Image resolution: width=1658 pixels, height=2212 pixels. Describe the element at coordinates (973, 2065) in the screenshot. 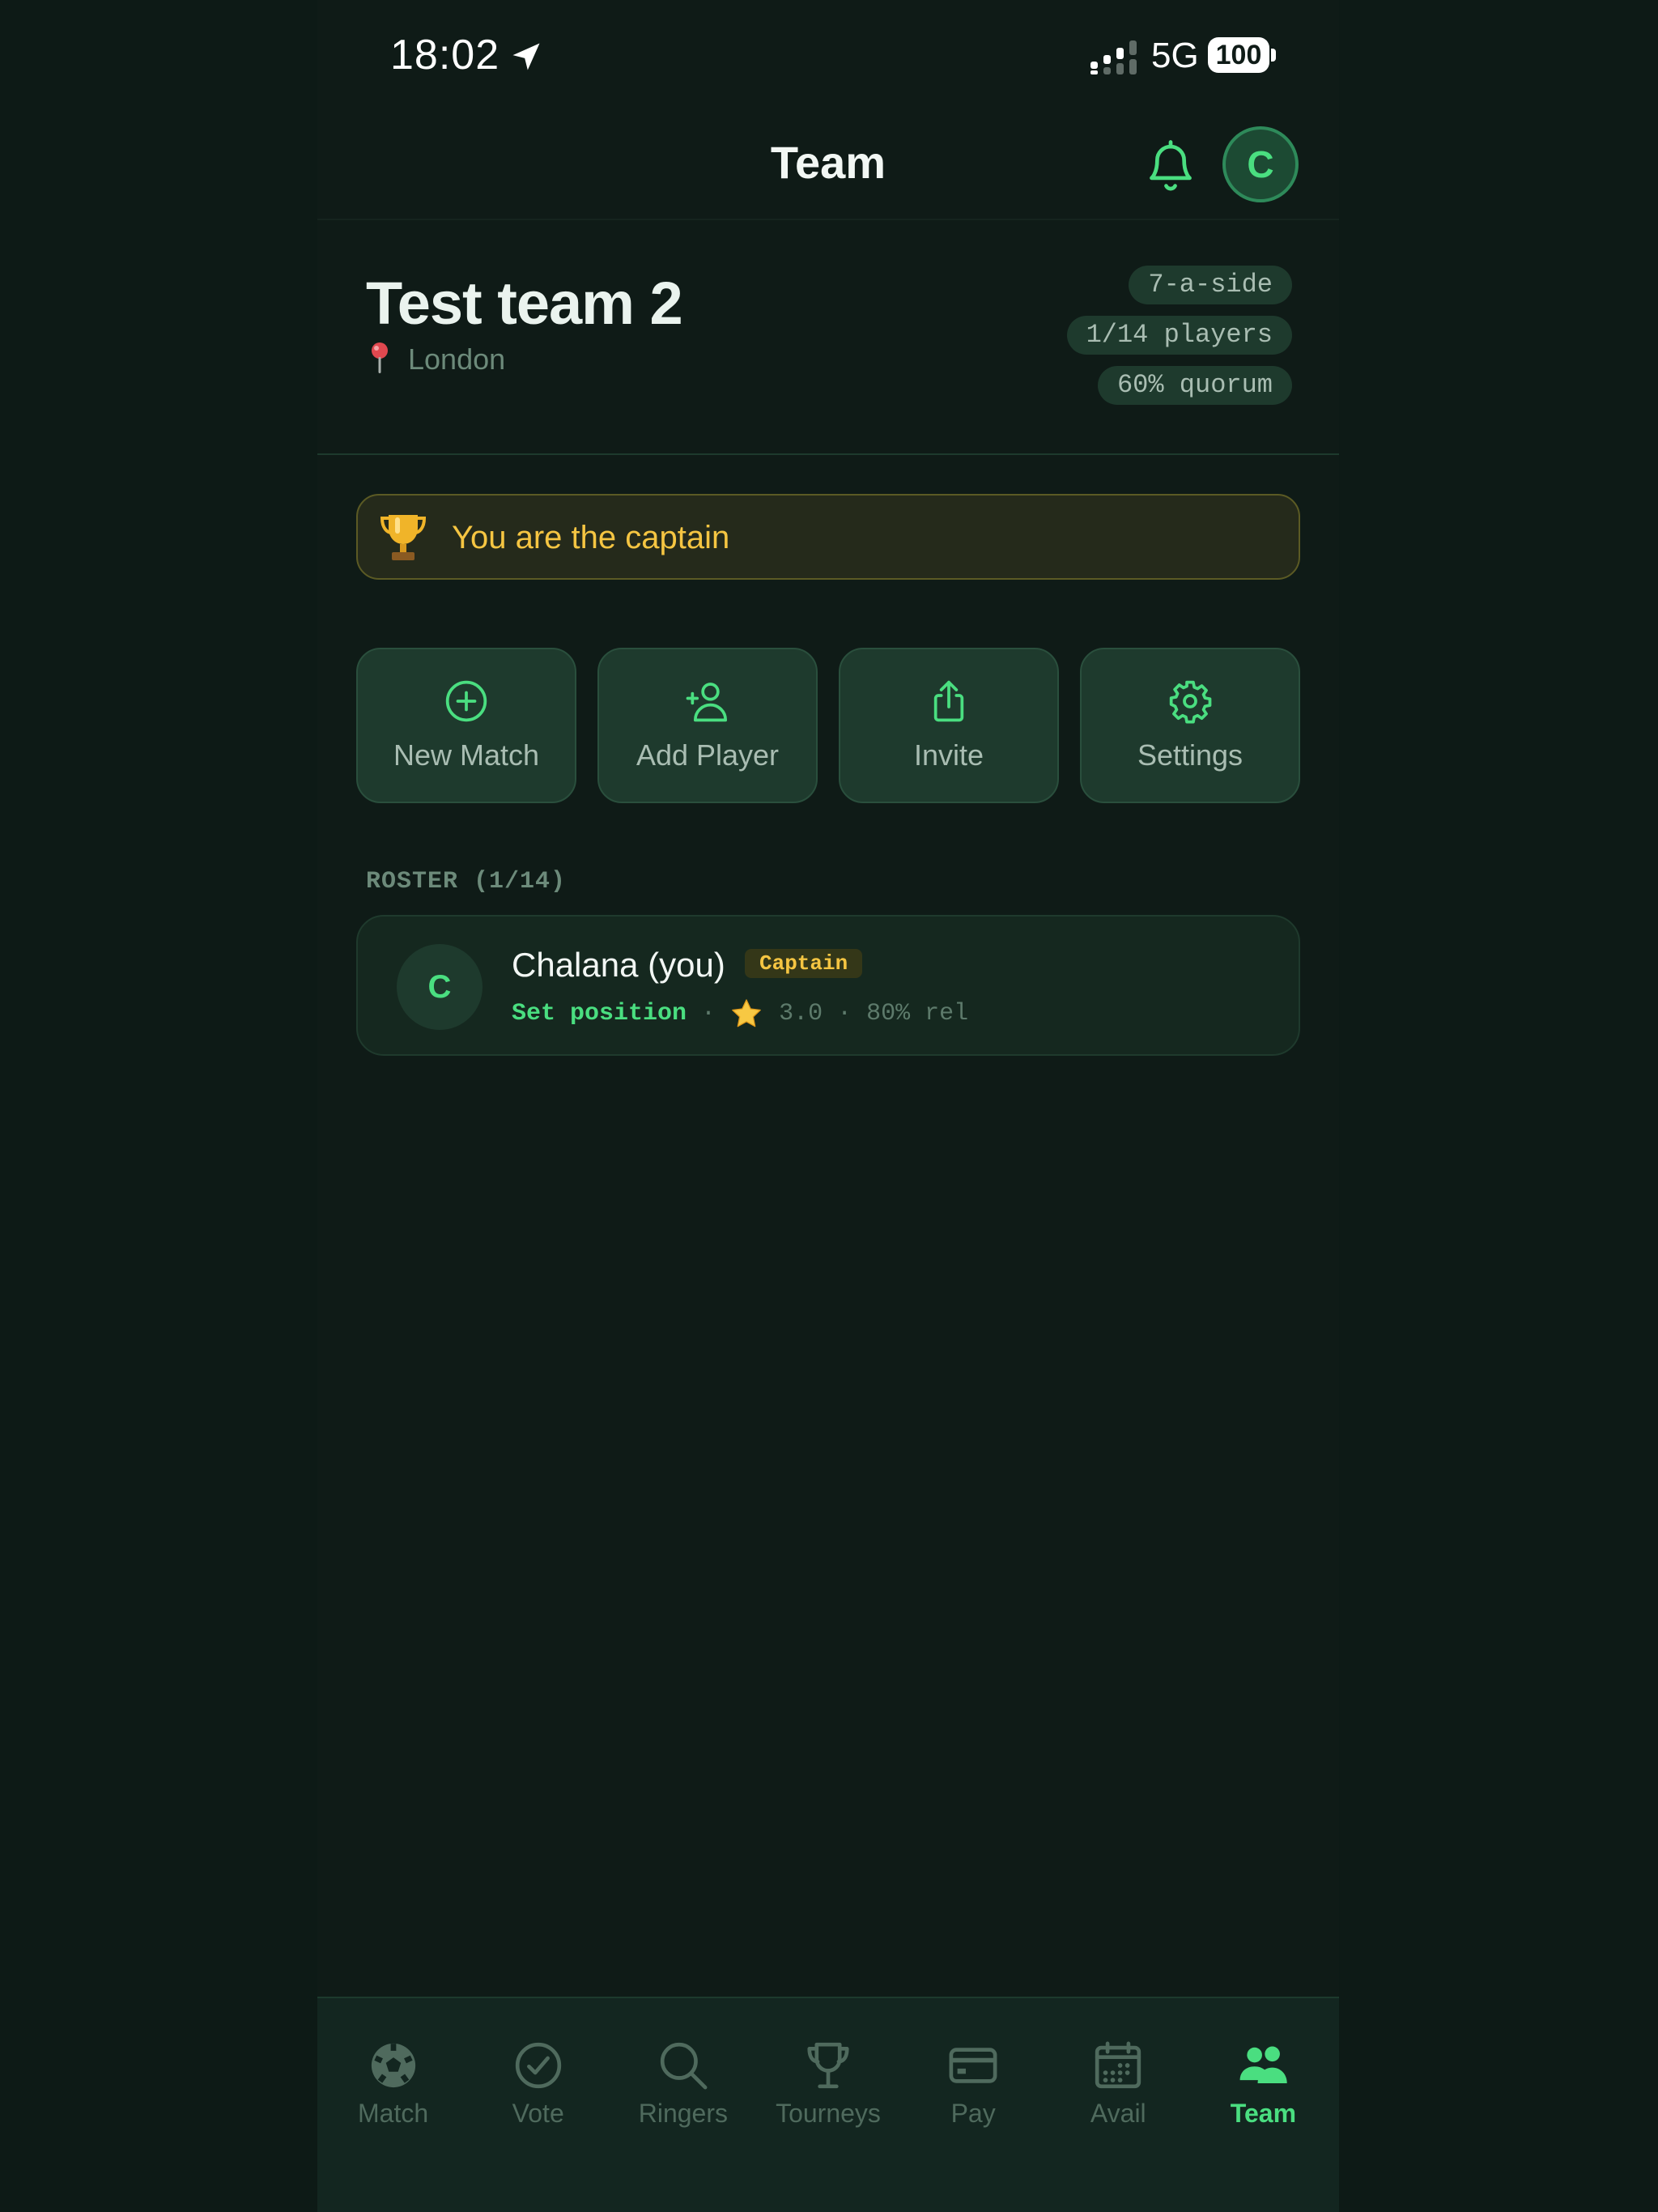

I see `card-icon` at that location.